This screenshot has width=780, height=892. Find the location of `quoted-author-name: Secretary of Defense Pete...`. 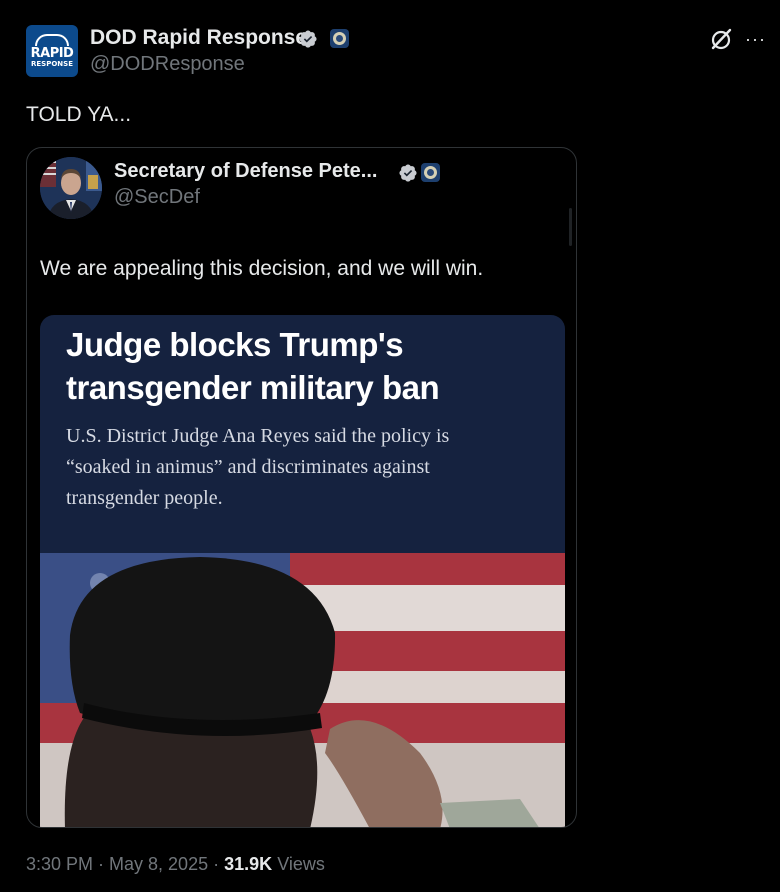

quoted-author-name: Secretary of Defense Pete... is located at coordinates (245, 171).